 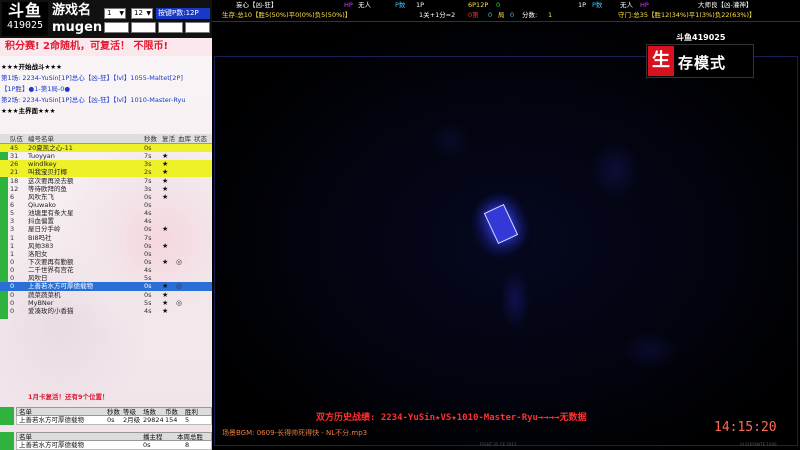 I want to click on roster-row: 3 屋日分手岭 0s ★, so click(x=106, y=229).